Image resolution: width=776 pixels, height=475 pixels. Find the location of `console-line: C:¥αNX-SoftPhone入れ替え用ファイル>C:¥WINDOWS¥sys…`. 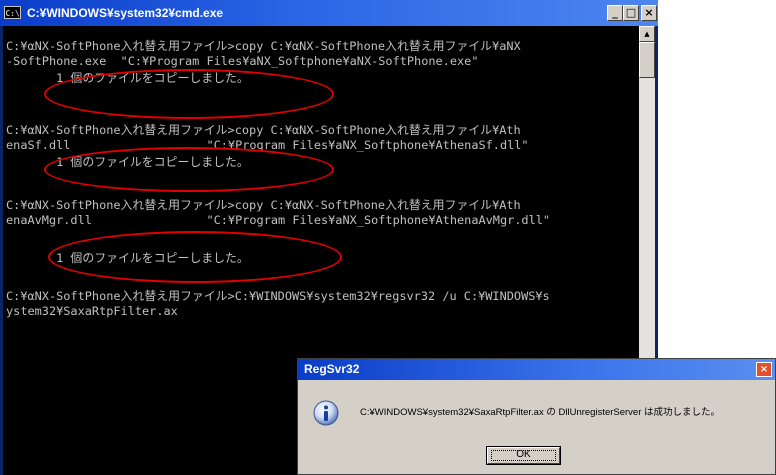

console-line: C:¥αNX-SoftPhone入れ替え用ファイル>C:¥WINDOWS¥sys… is located at coordinates (278, 296).